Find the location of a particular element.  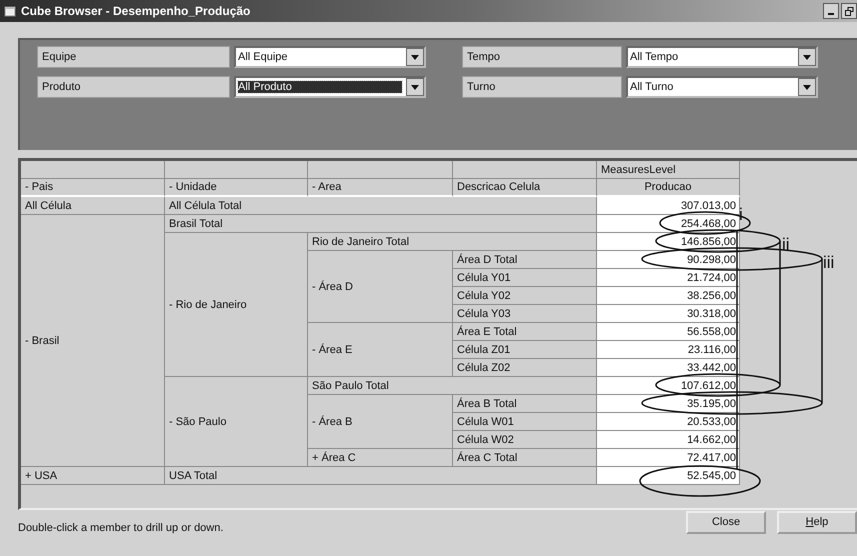

filter-dropdown: All Turno is located at coordinates (722, 87).